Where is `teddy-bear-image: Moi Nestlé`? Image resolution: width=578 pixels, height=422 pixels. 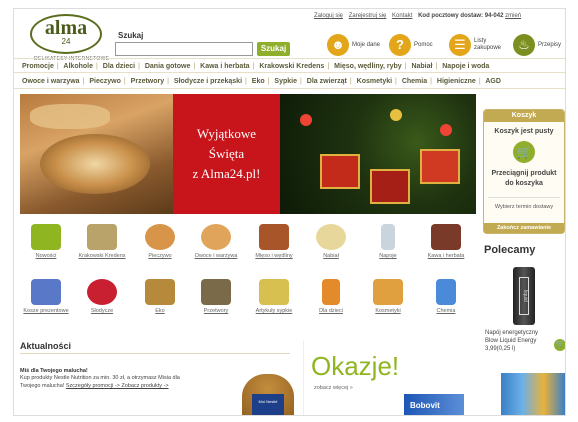 teddy-bear-image: Moi Nestlé is located at coordinates (268, 394).